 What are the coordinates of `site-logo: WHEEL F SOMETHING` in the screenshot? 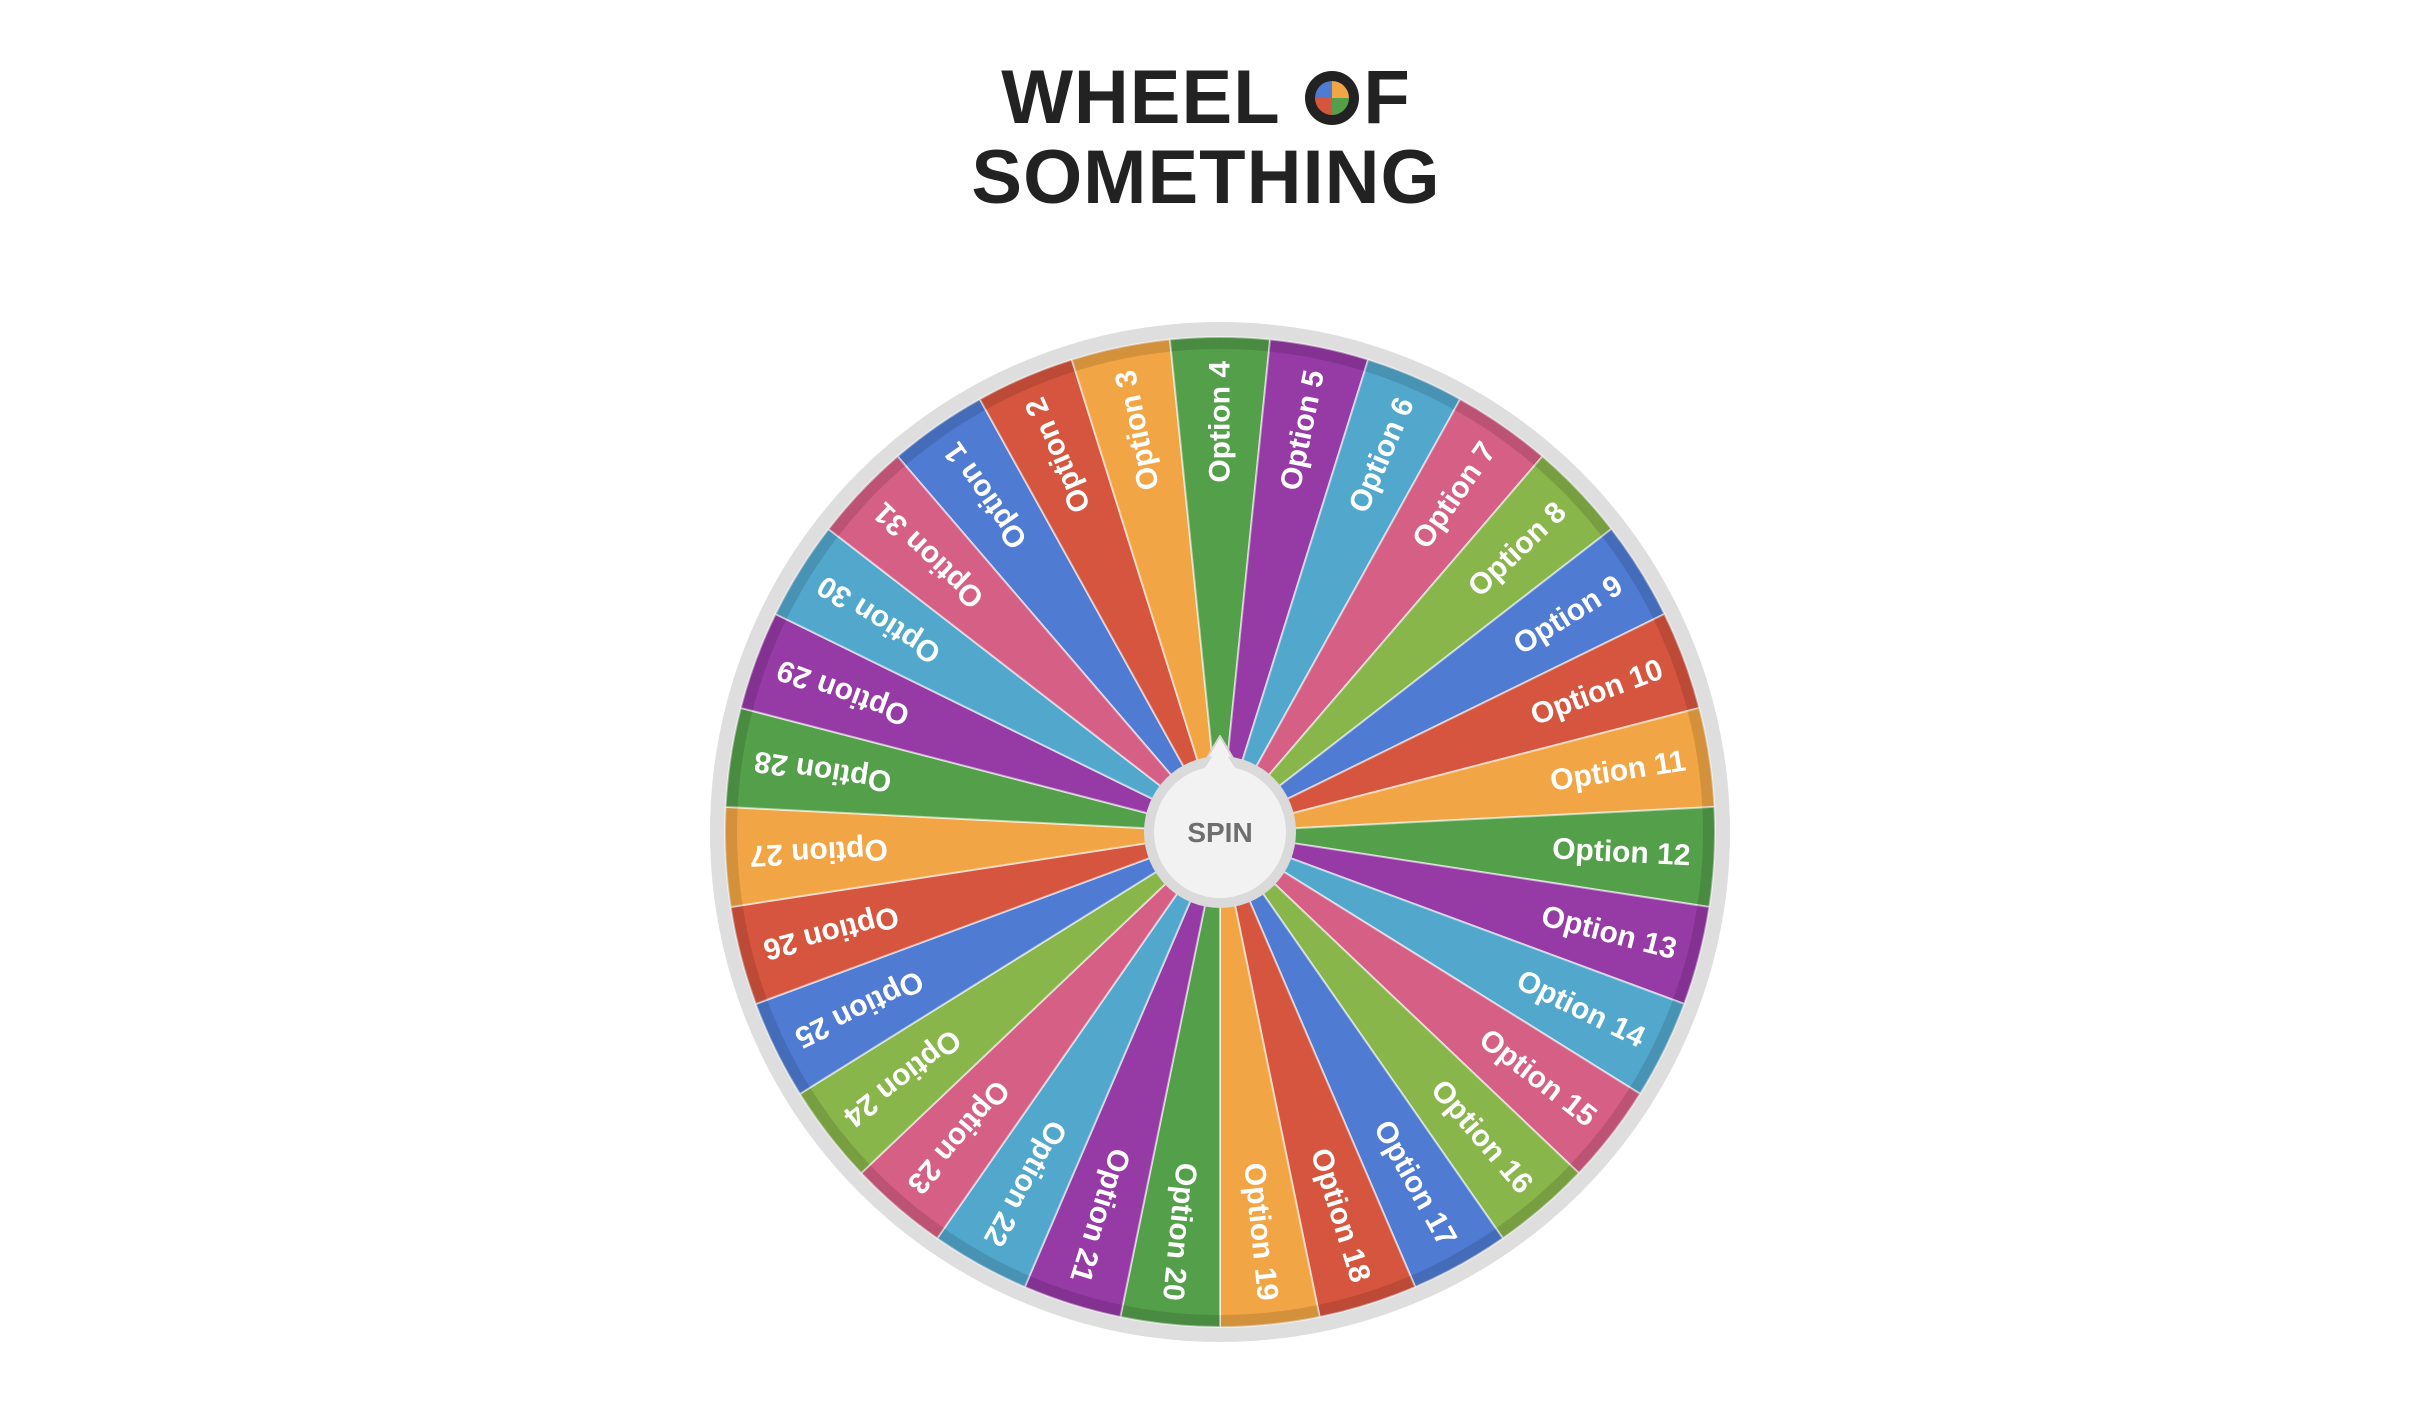 It's located at (1206, 138).